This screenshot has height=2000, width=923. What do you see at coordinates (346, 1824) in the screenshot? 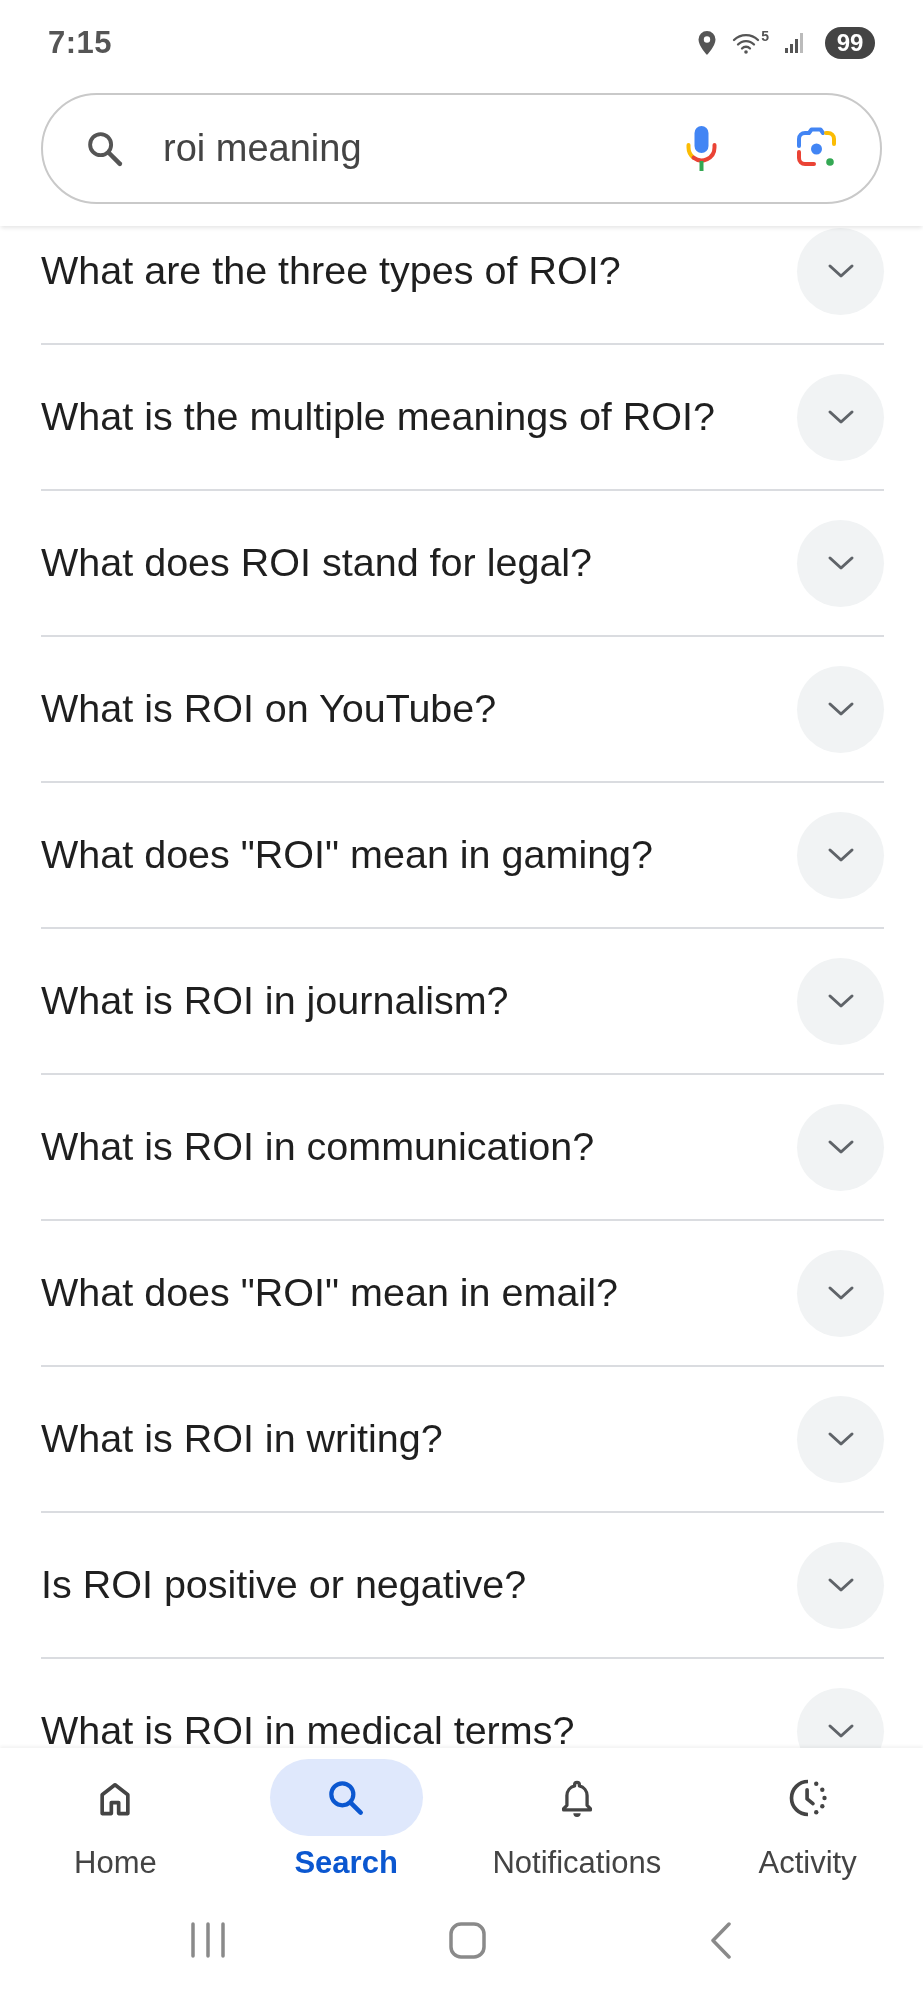
I see `nav-tab: Search` at bounding box center [346, 1824].